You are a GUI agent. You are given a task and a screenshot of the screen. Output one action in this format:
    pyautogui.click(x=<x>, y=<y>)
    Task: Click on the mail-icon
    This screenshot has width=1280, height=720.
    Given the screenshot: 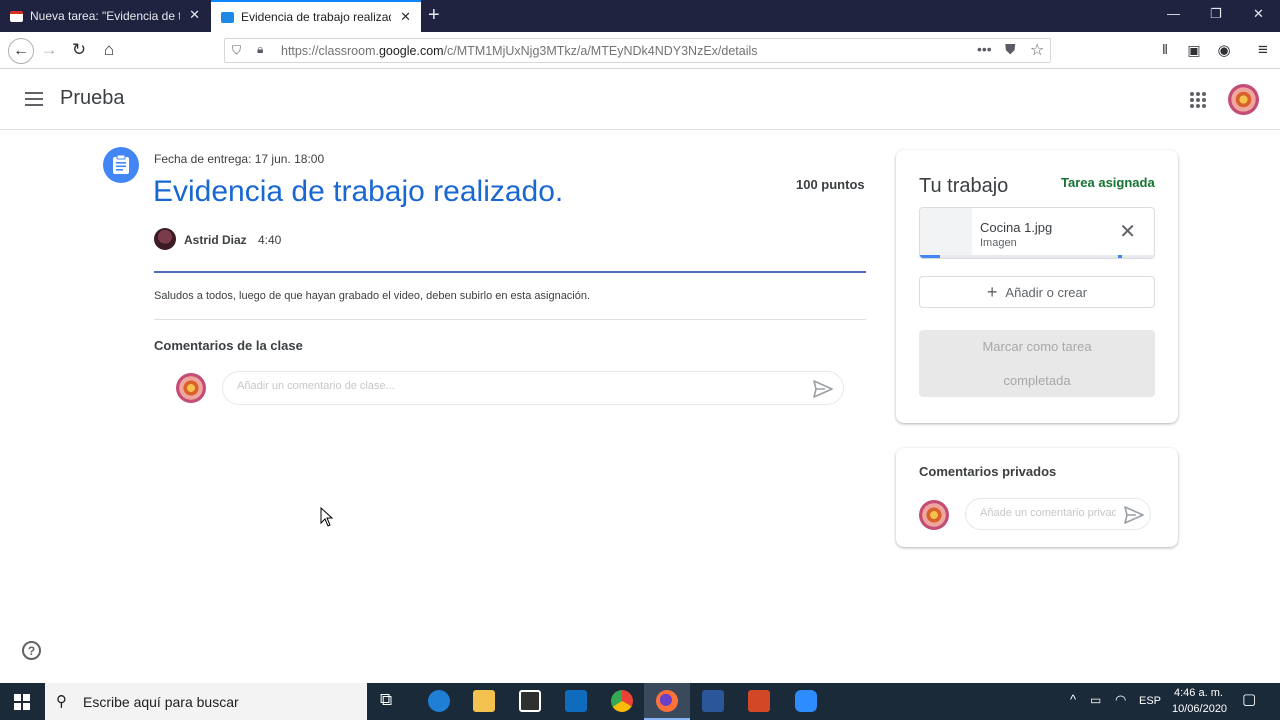 What is the action you would take?
    pyautogui.click(x=576, y=701)
    